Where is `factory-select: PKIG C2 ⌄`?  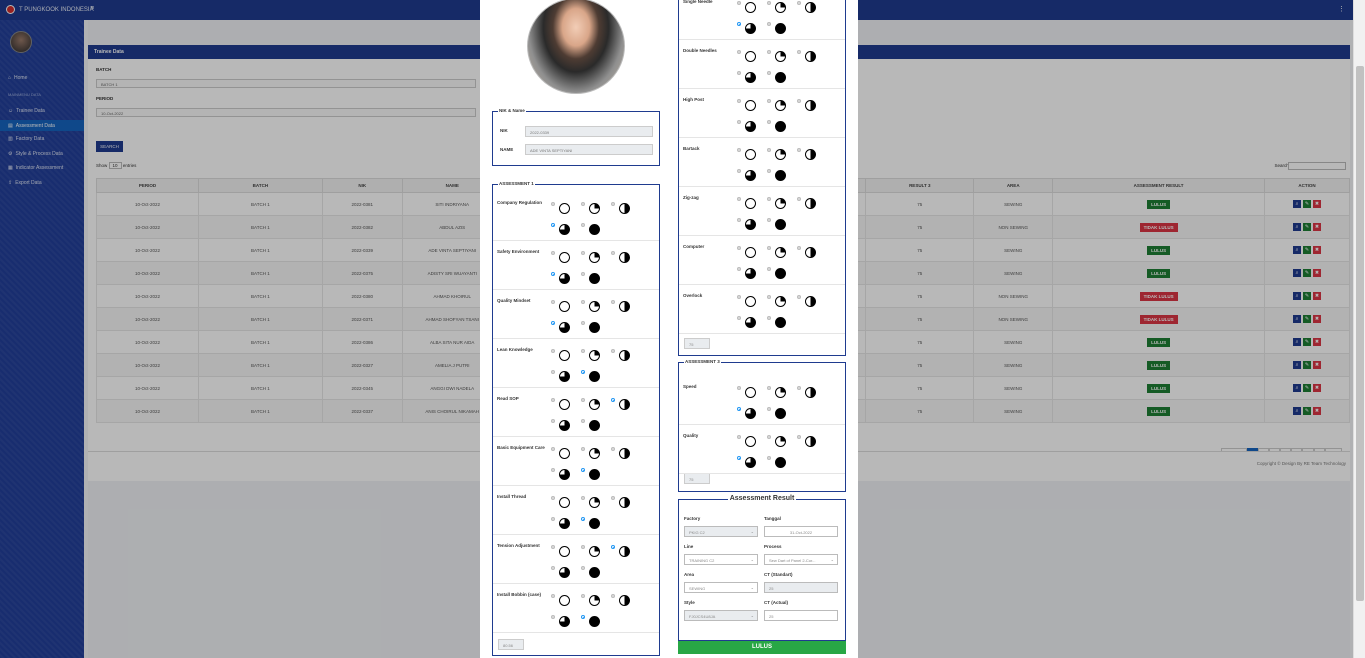
factory-select: PKIG C2 ⌄ is located at coordinates (721, 531).